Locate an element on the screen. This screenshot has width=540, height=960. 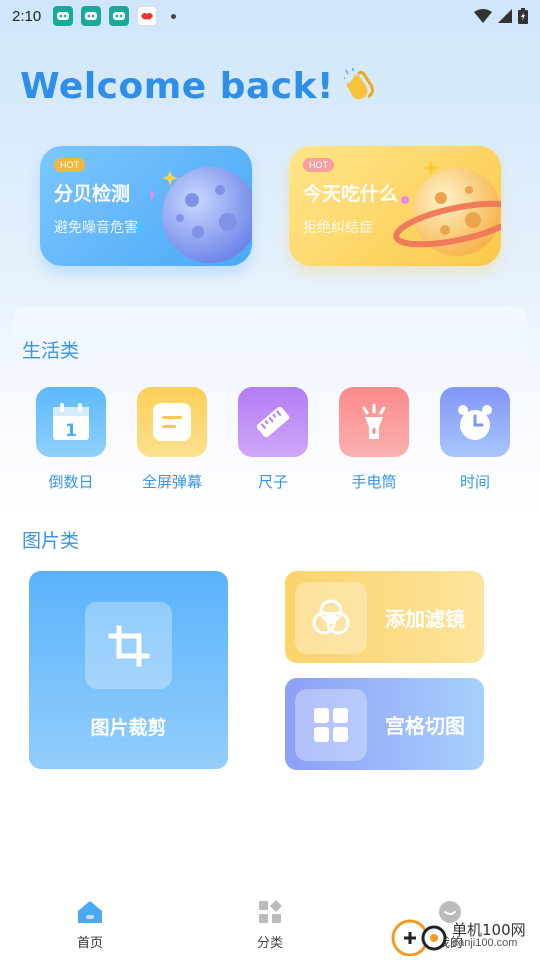
hot-card-subtitle: 拒绝纠结症 is located at coordinates (338, 228).